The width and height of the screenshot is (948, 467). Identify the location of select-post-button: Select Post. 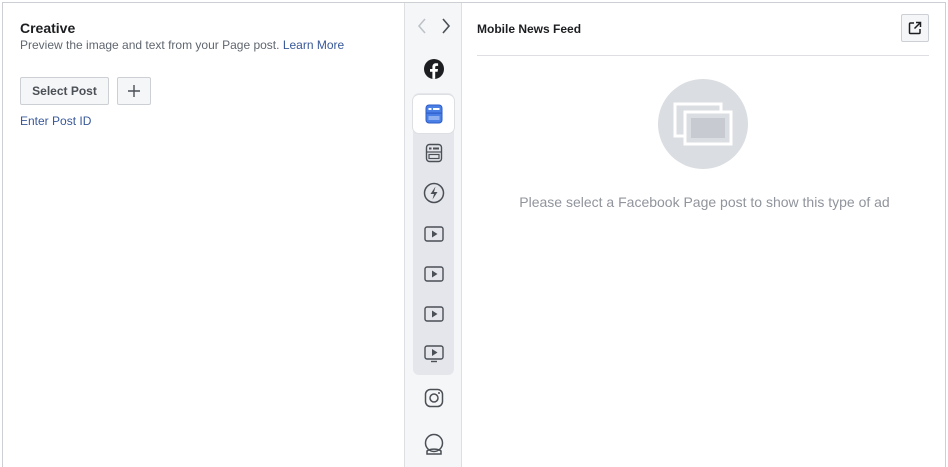
(64, 91).